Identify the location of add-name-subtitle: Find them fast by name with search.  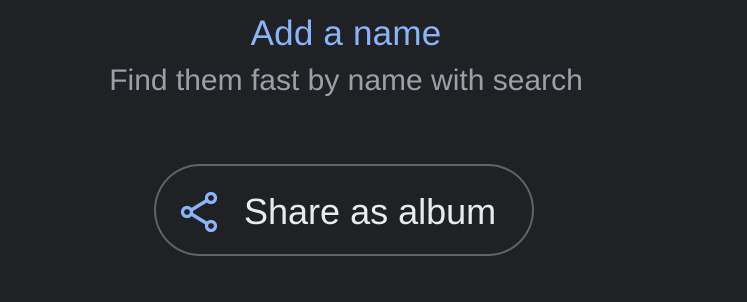
(346, 80).